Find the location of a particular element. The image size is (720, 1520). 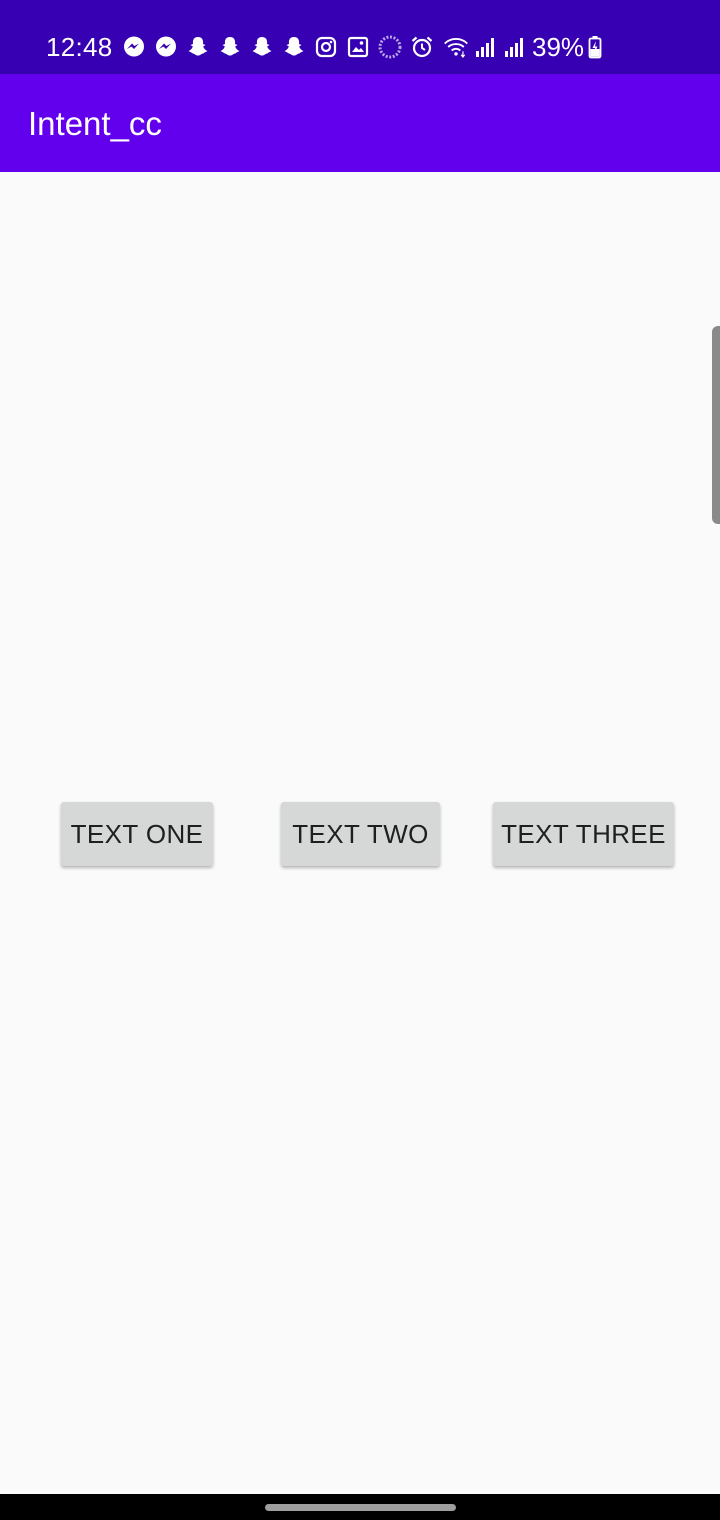

app-title: Intent_cc is located at coordinates (95, 123).